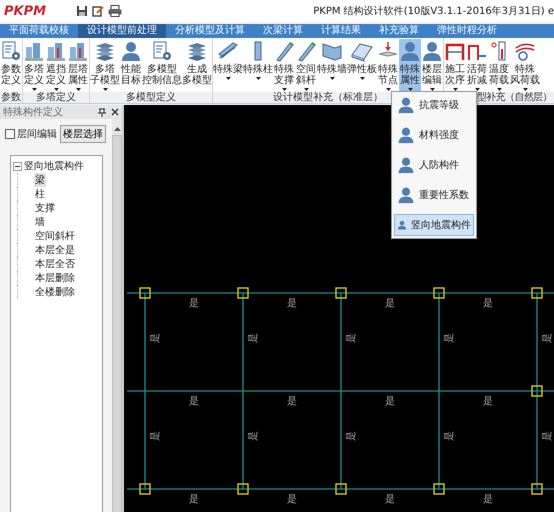 This screenshot has width=554, height=512. I want to click on ribbon-button: 特殊 节点, so click(388, 65).